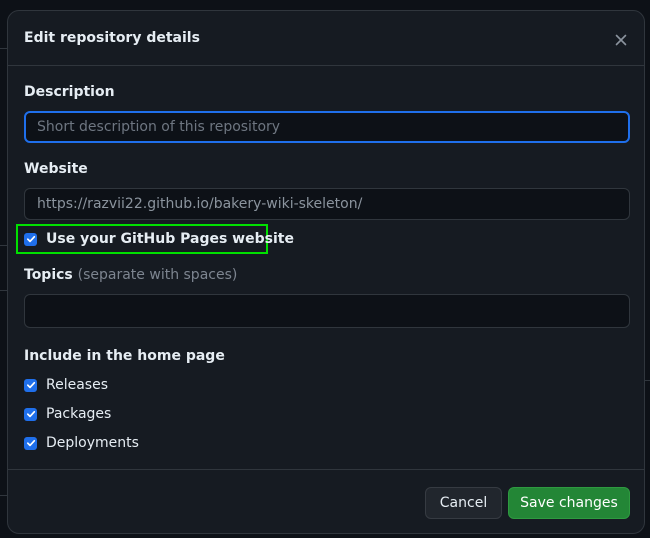 The height and width of the screenshot is (538, 650). I want to click on packages-label: Packages, so click(79, 414).